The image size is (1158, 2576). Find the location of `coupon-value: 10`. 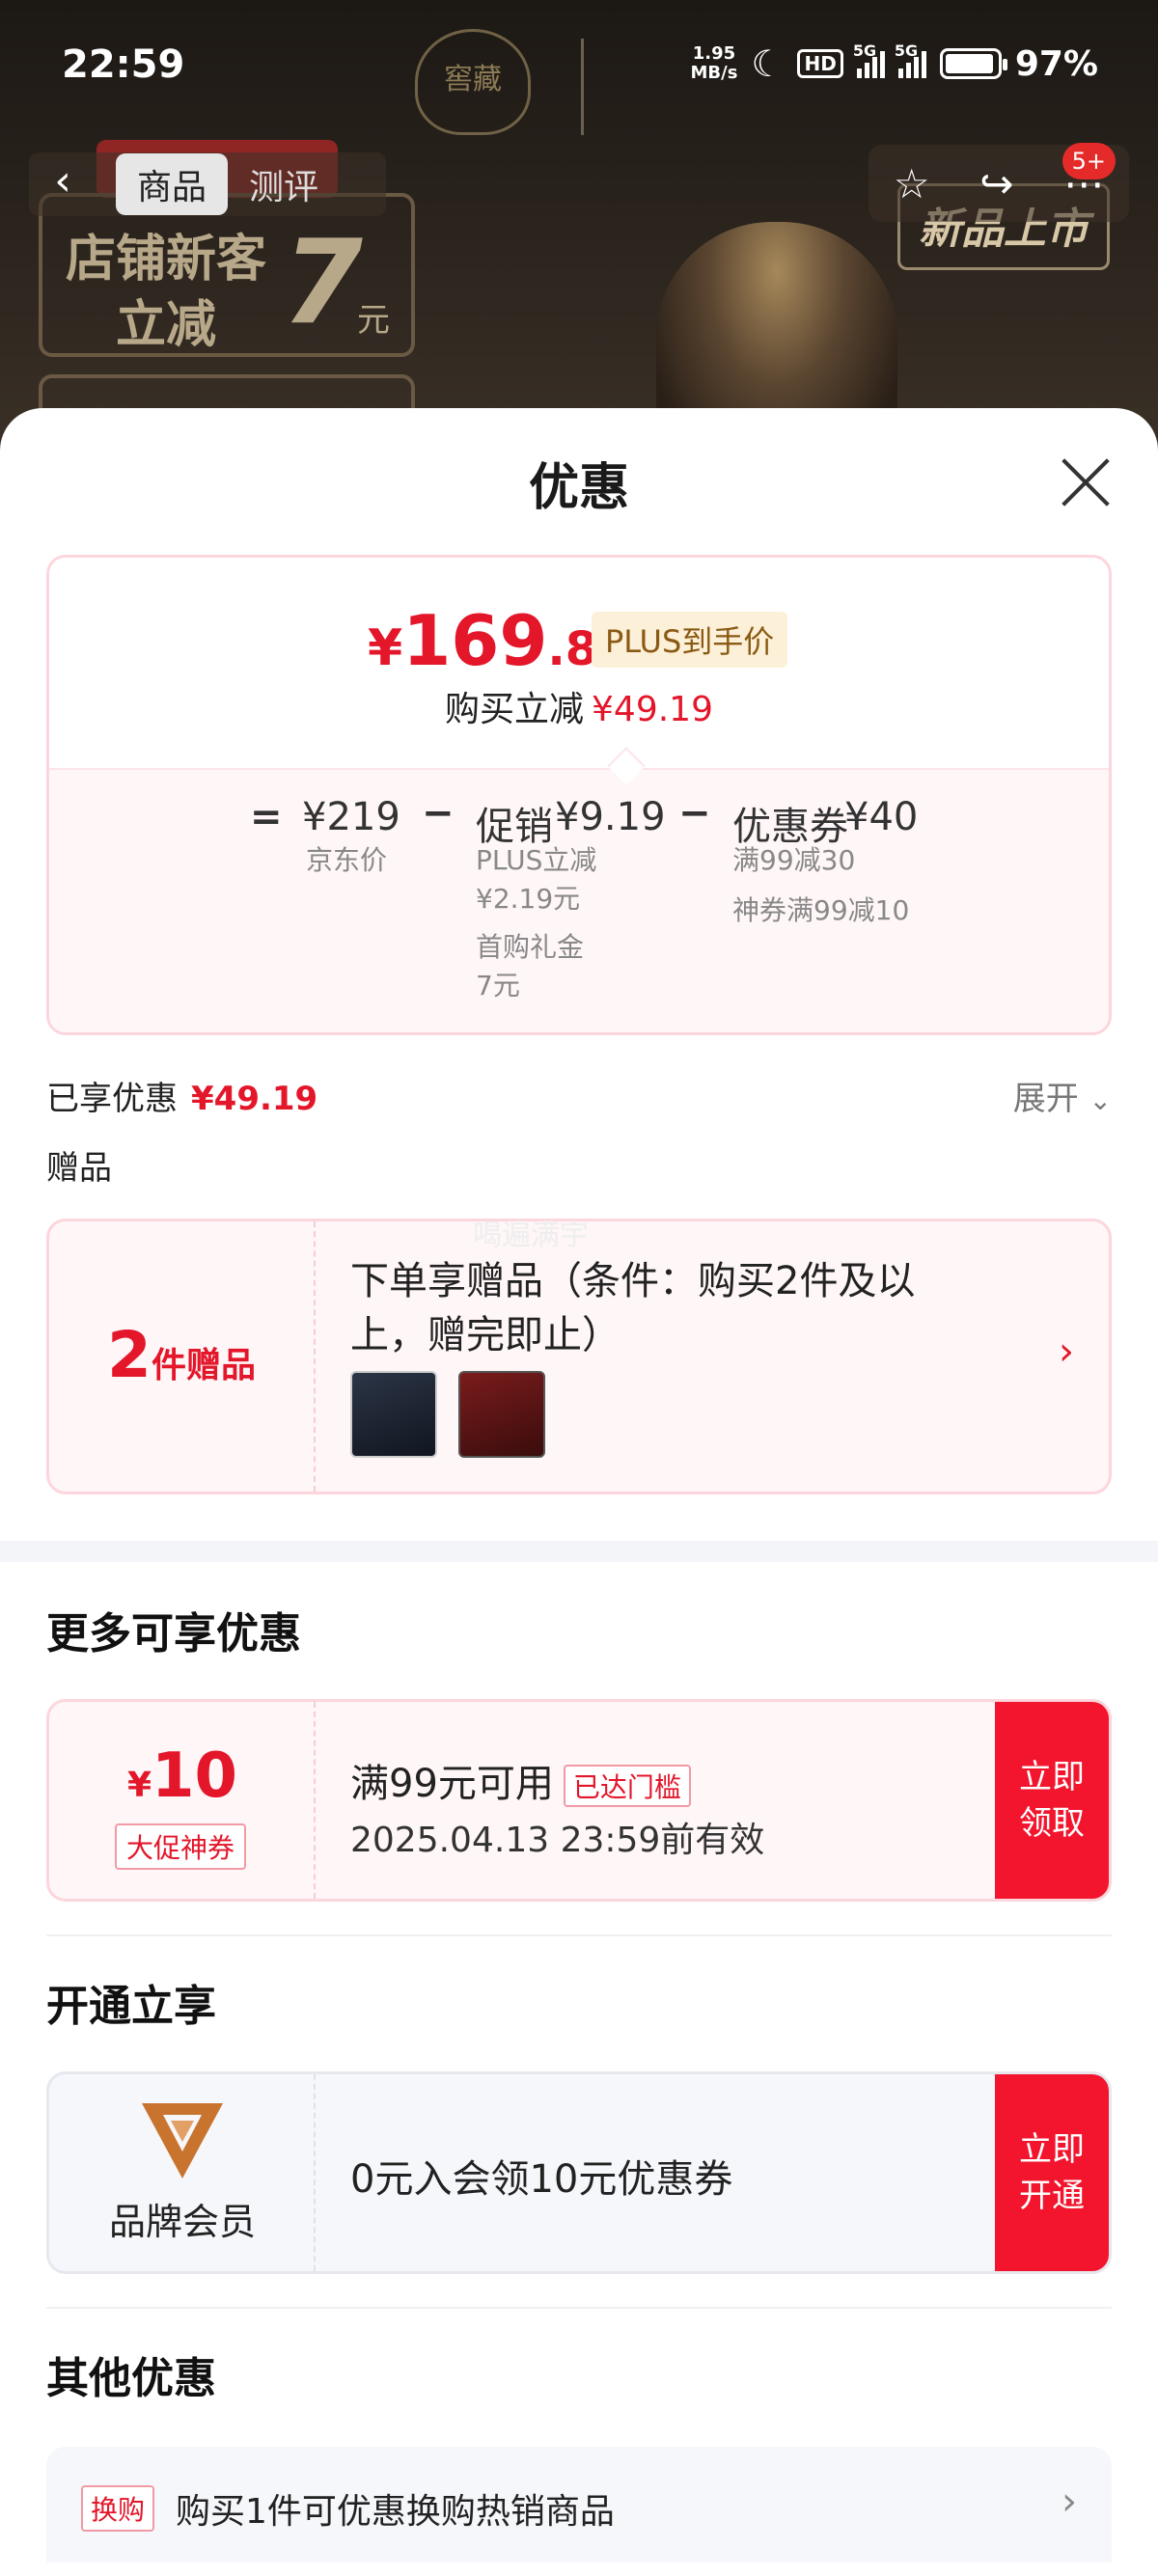

coupon-value: 10 is located at coordinates (195, 1776).